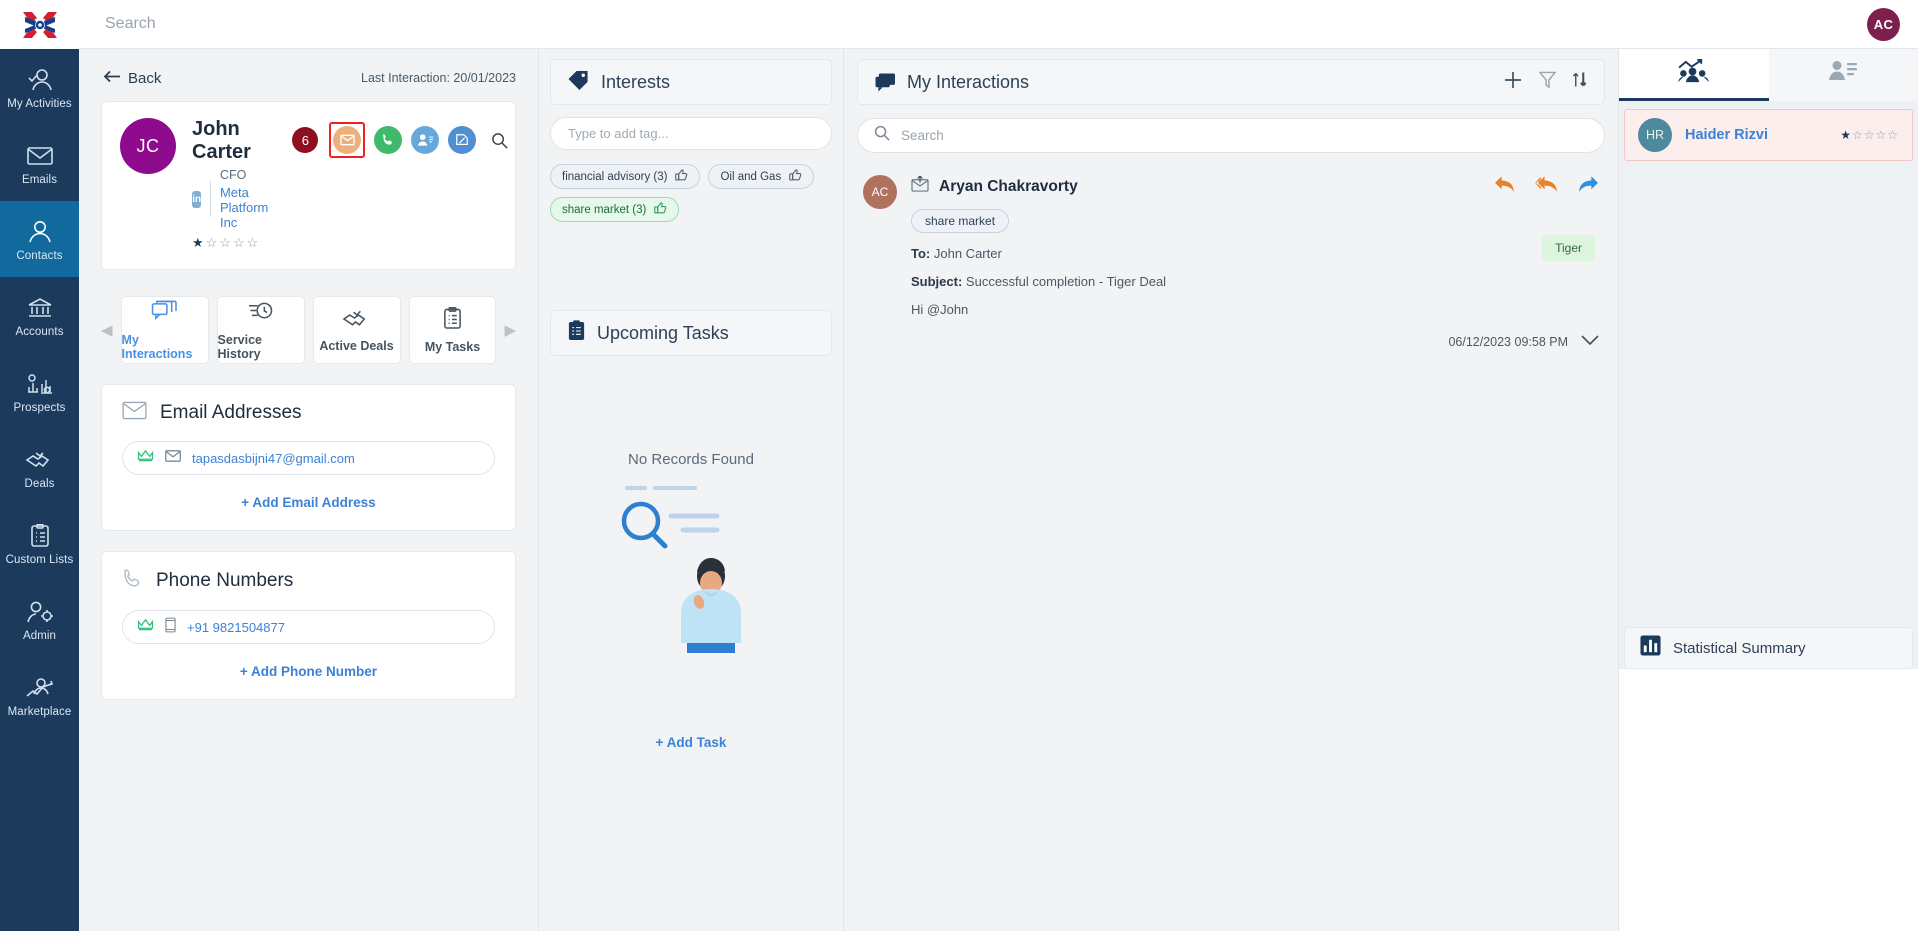  What do you see at coordinates (164, 314) in the screenshot?
I see `chat-stack-icon` at bounding box center [164, 314].